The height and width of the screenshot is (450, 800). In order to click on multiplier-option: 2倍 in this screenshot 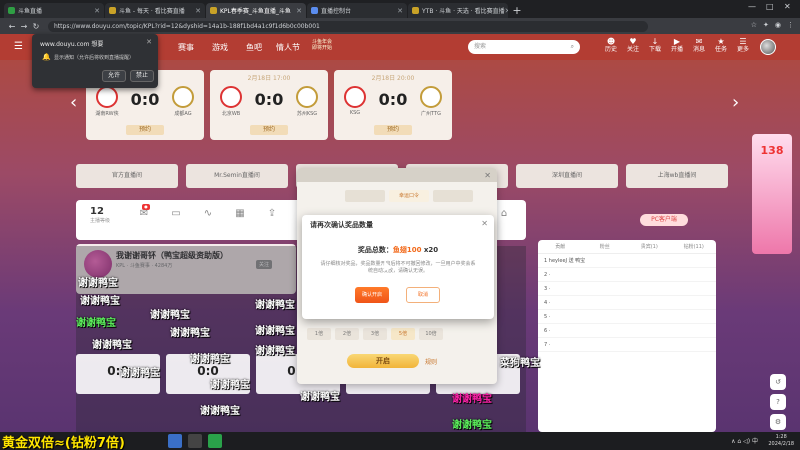, I will do `click(347, 334)`.